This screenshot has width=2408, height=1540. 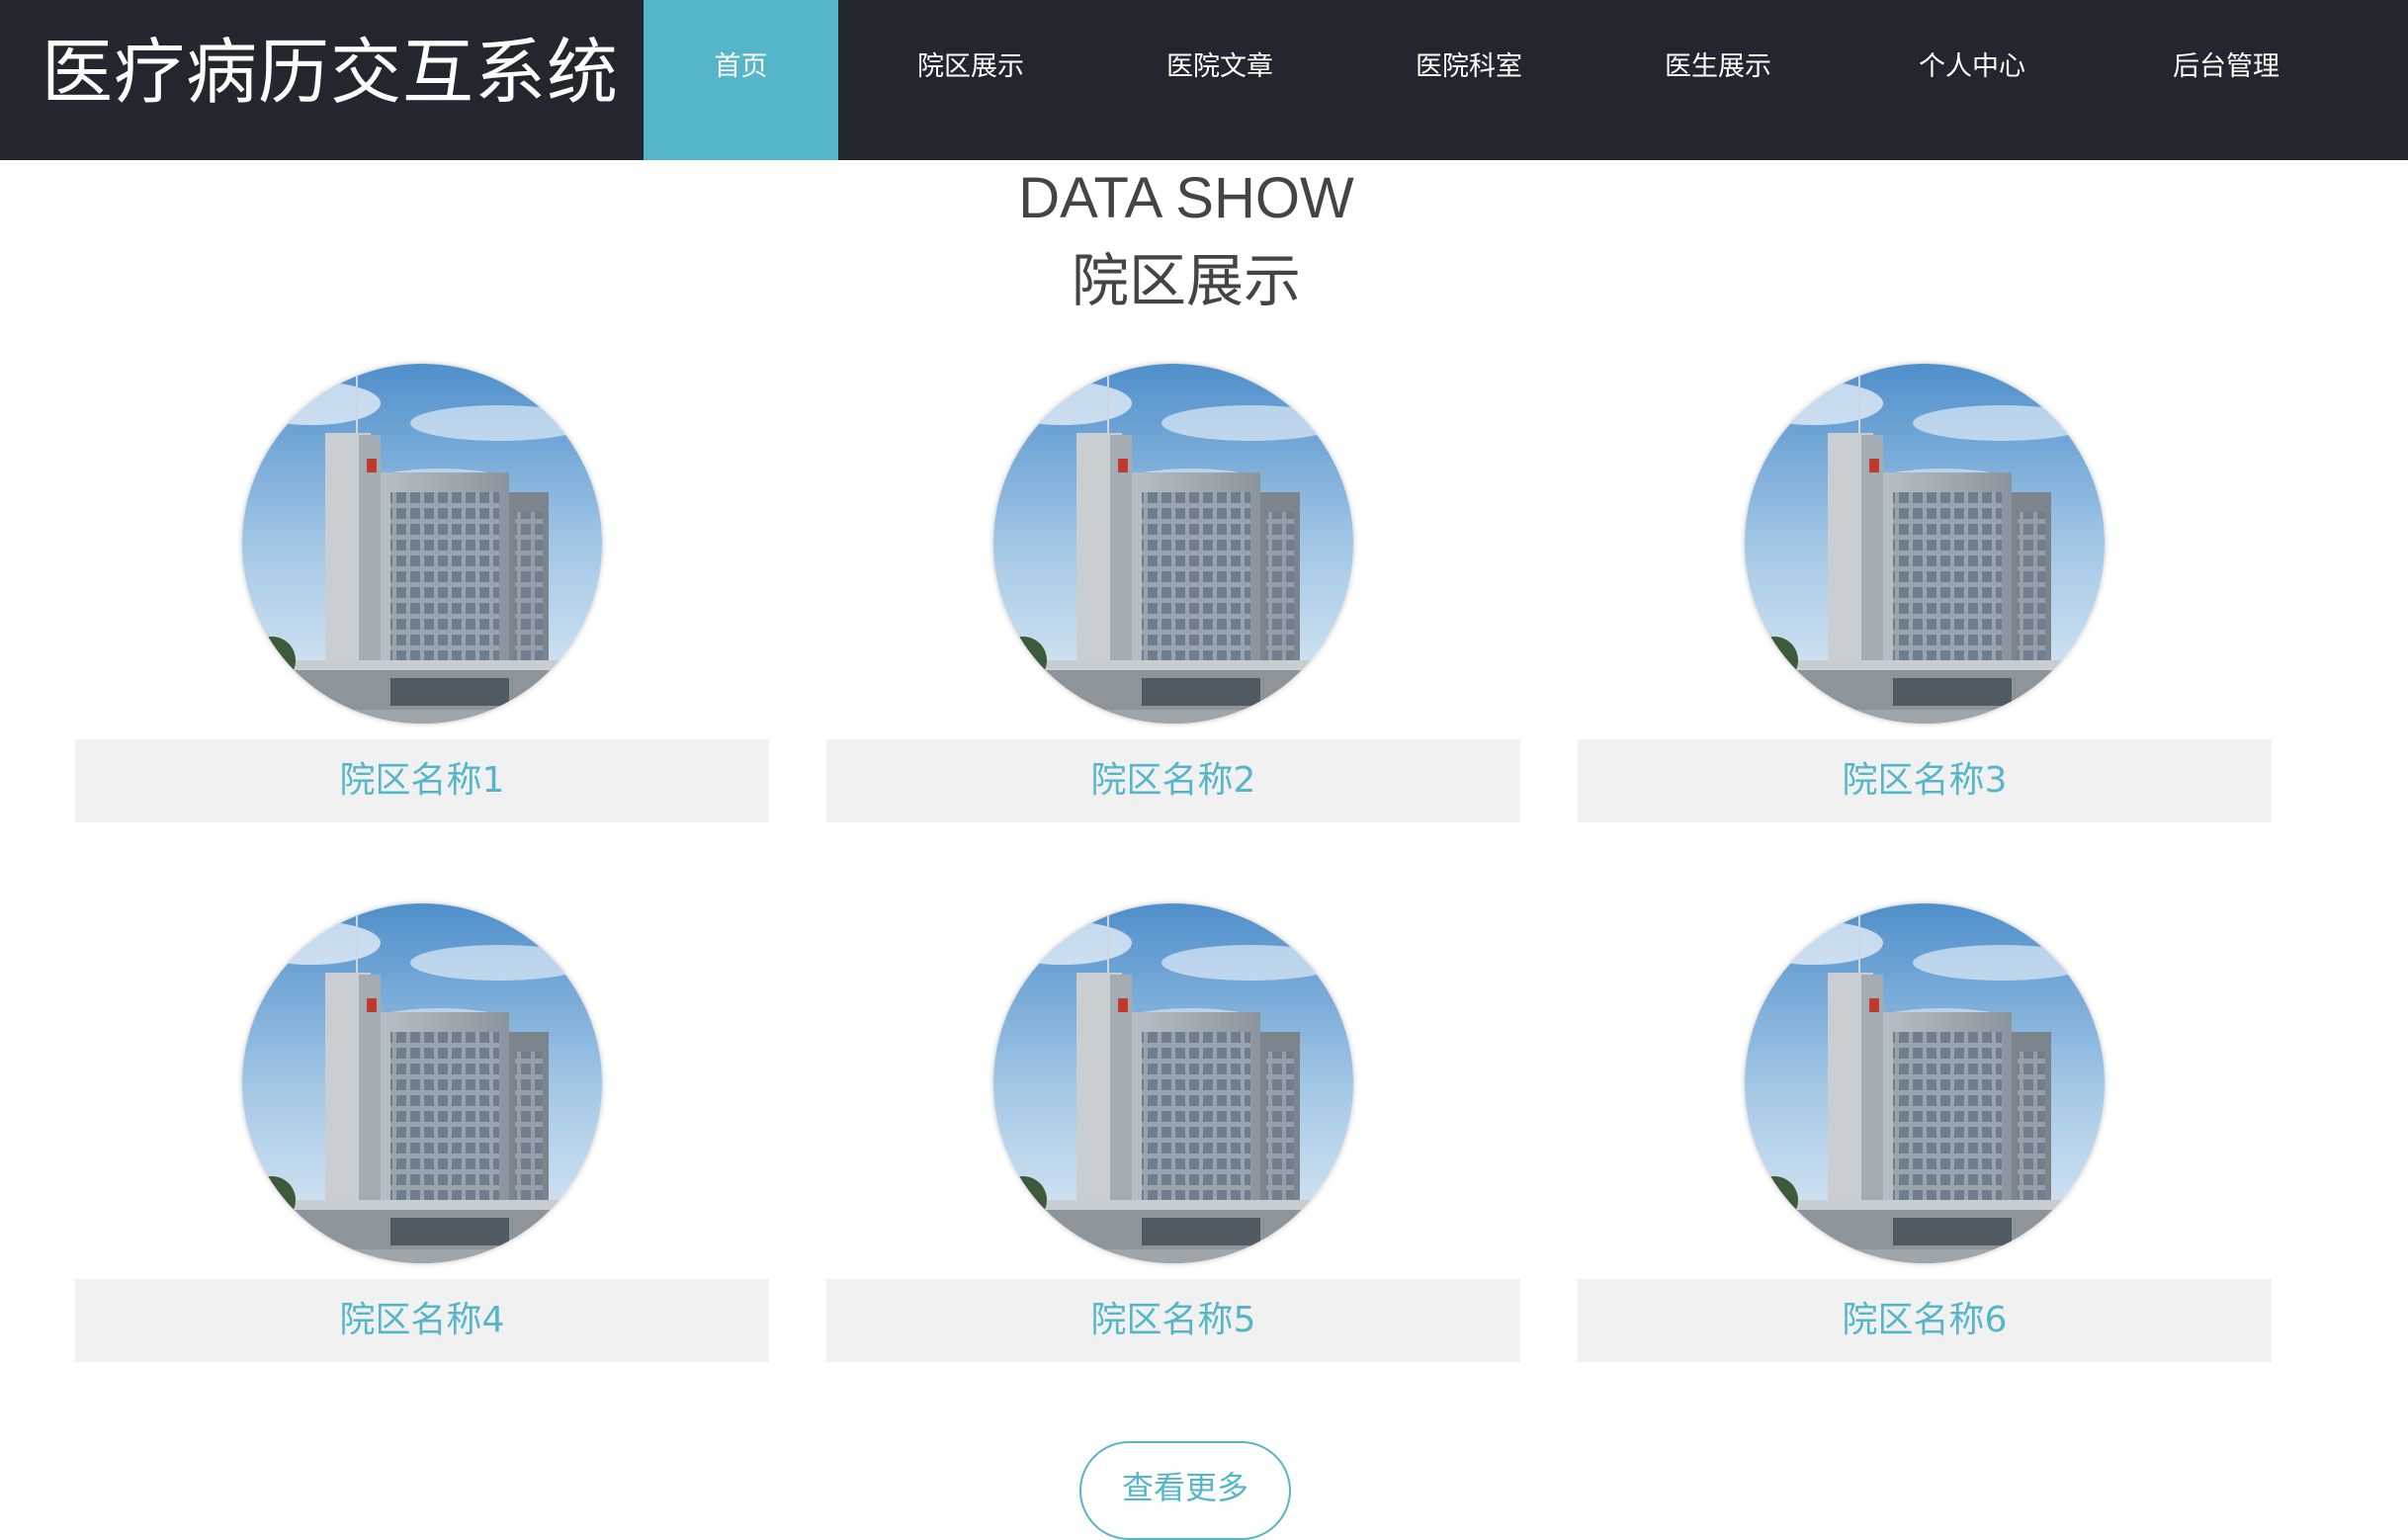 I want to click on campus-name: 院区名称4, so click(x=422, y=1321).